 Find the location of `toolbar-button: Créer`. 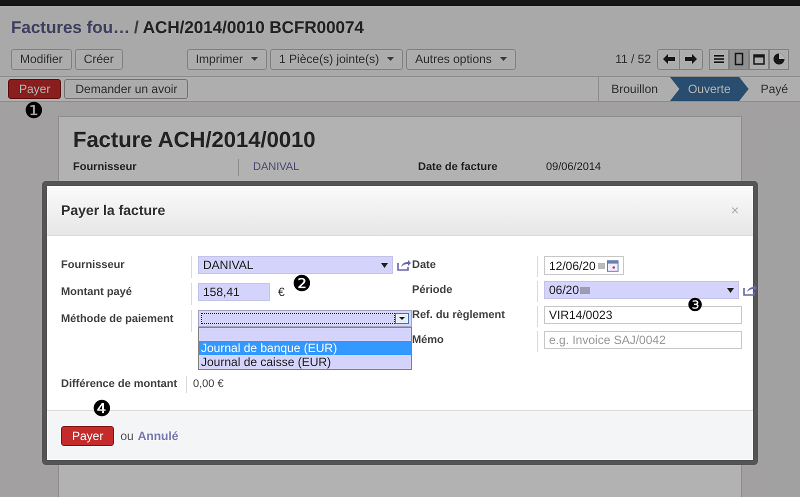

toolbar-button: Créer is located at coordinates (98, 59).